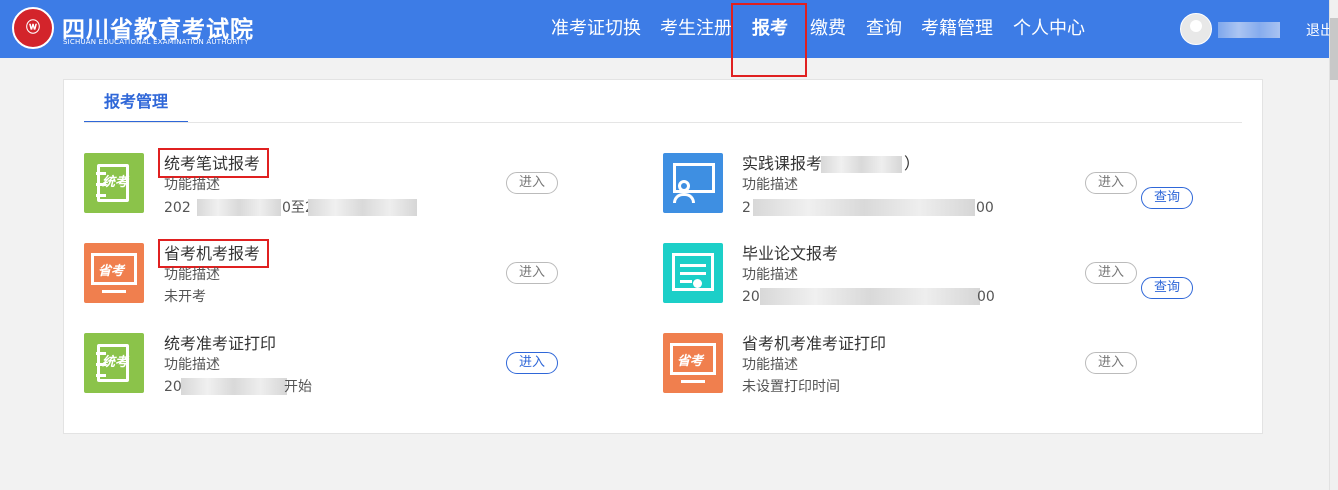 This screenshot has height=490, width=1338. Describe the element at coordinates (298, 387) in the screenshot. I see `card-time-end: 开始` at that location.